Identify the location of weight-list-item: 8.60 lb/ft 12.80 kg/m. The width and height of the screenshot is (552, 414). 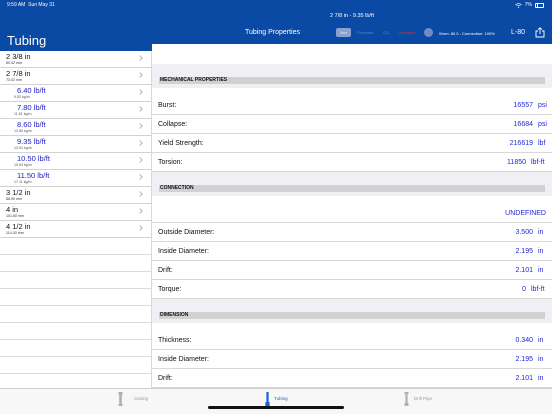
(75, 127).